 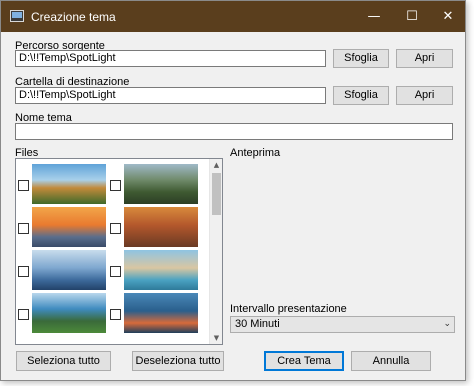 I want to click on source-open-button: Apri, so click(x=424, y=58).